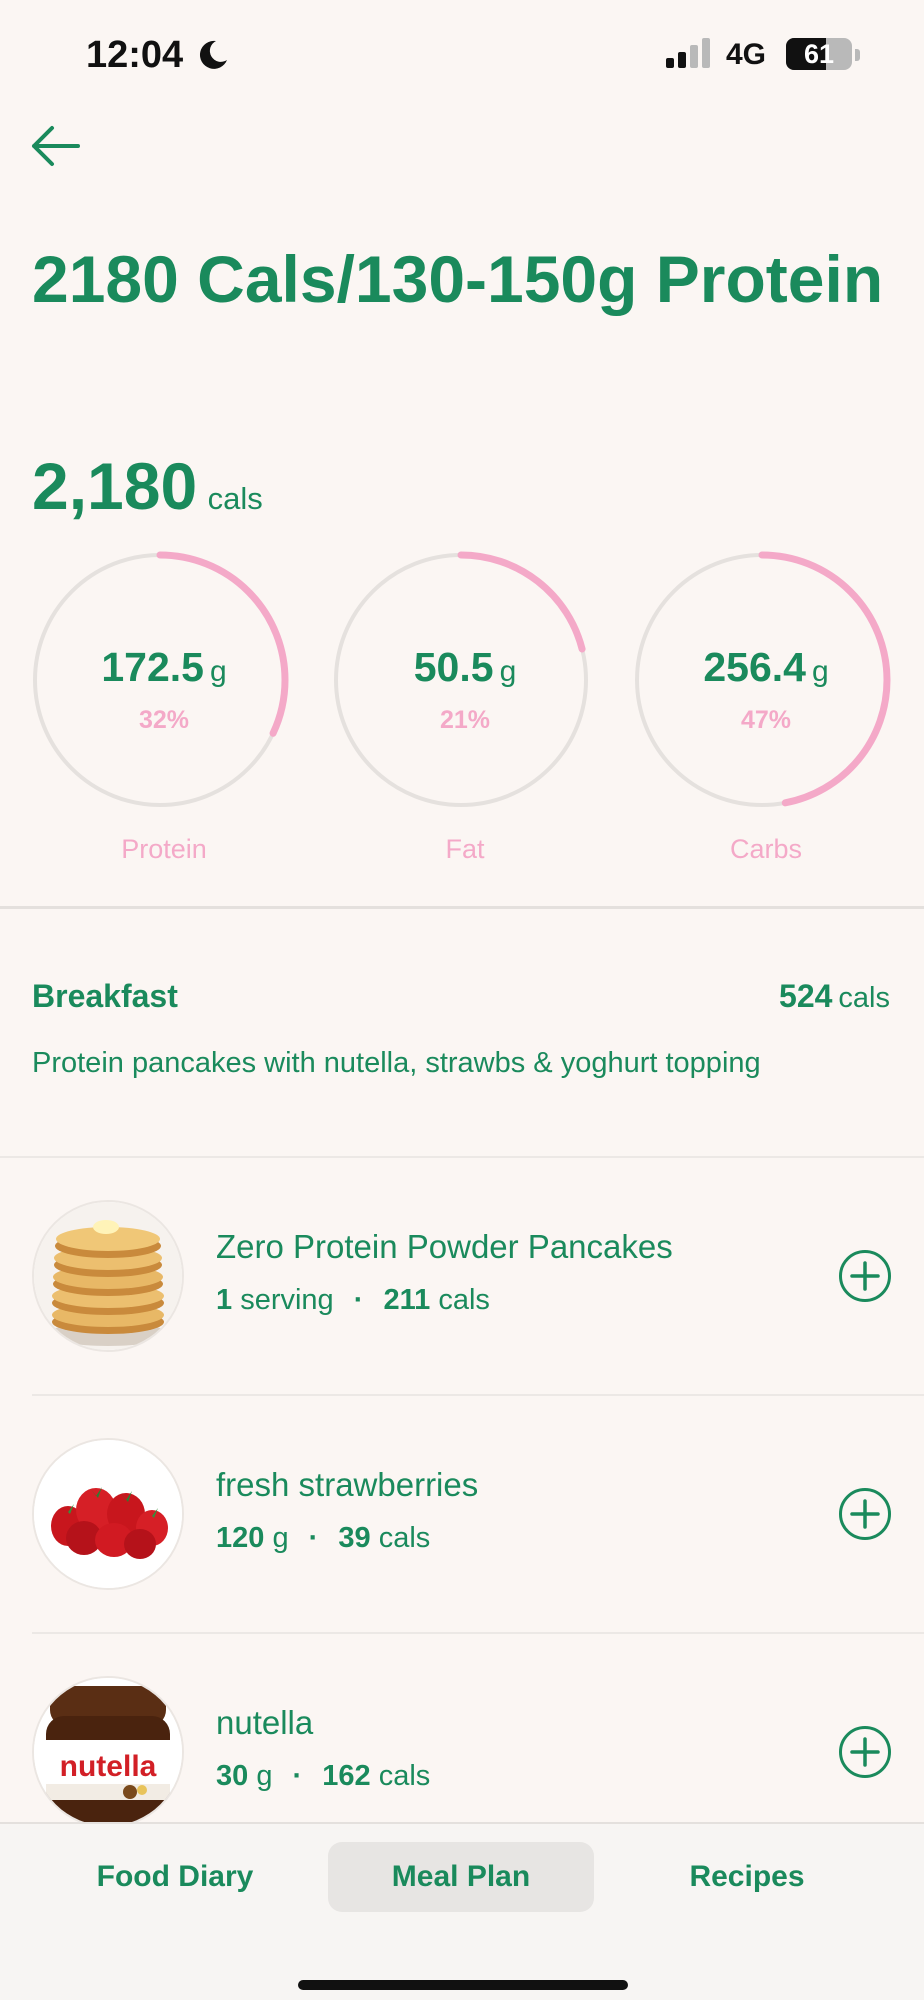  Describe the element at coordinates (465, 849) in the screenshot. I see `macro-label: Fat` at that location.